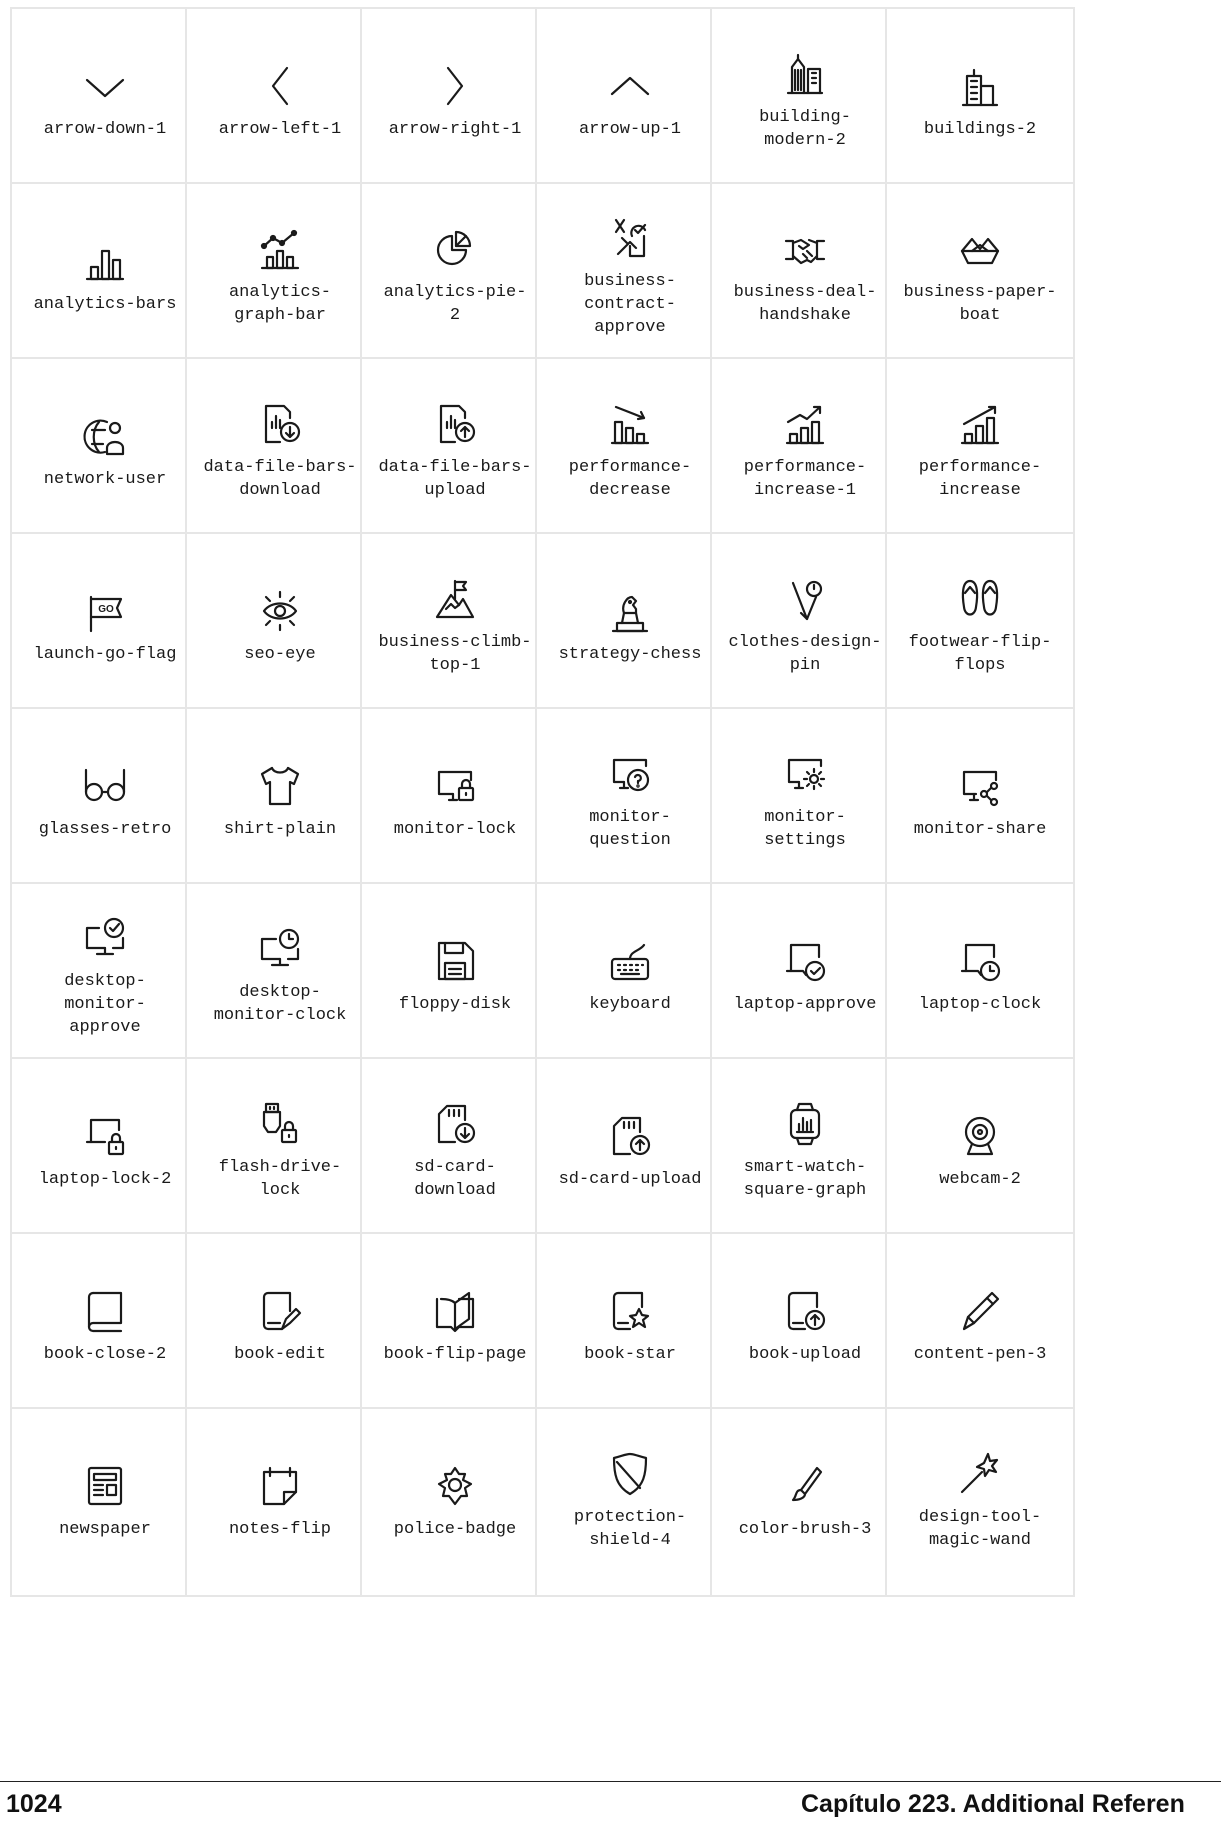 This screenshot has height=1834, width=1221. I want to click on icon-card: analytics-bars, so click(105, 277).